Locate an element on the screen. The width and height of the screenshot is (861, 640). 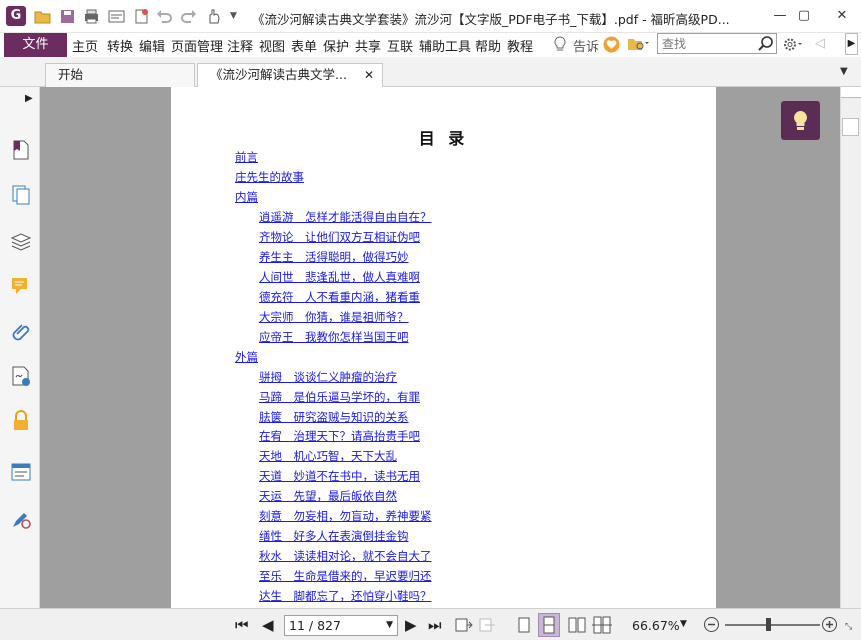
scroll-thumb-top is located at coordinates (851, 92).